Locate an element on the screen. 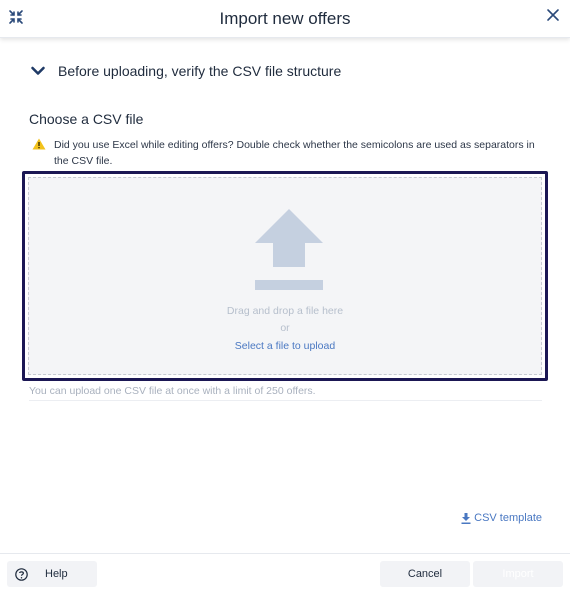  dialog-title: Import new offers is located at coordinates (285, 18).